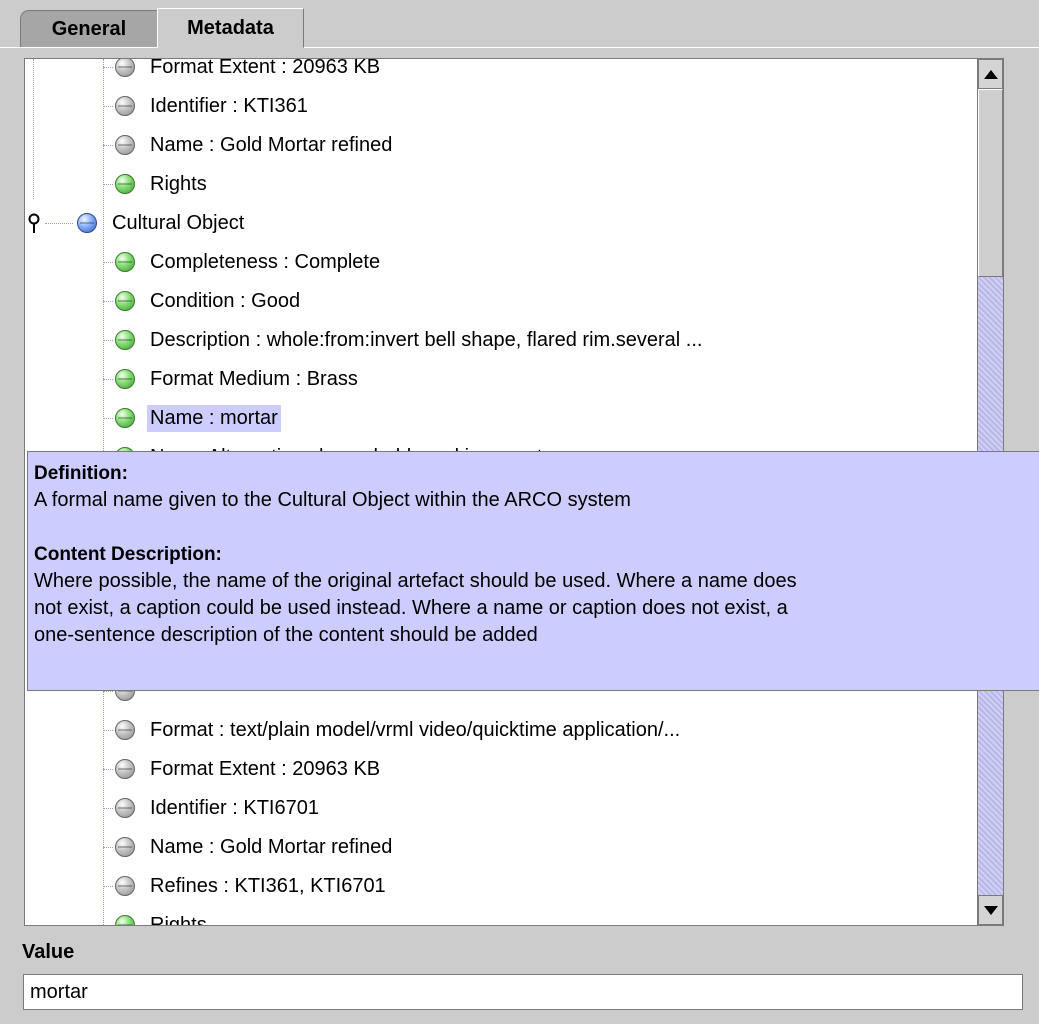 The height and width of the screenshot is (1024, 1039). What do you see at coordinates (234, 807) in the screenshot?
I see `tree-row-label: Identifier : KTI6701` at bounding box center [234, 807].